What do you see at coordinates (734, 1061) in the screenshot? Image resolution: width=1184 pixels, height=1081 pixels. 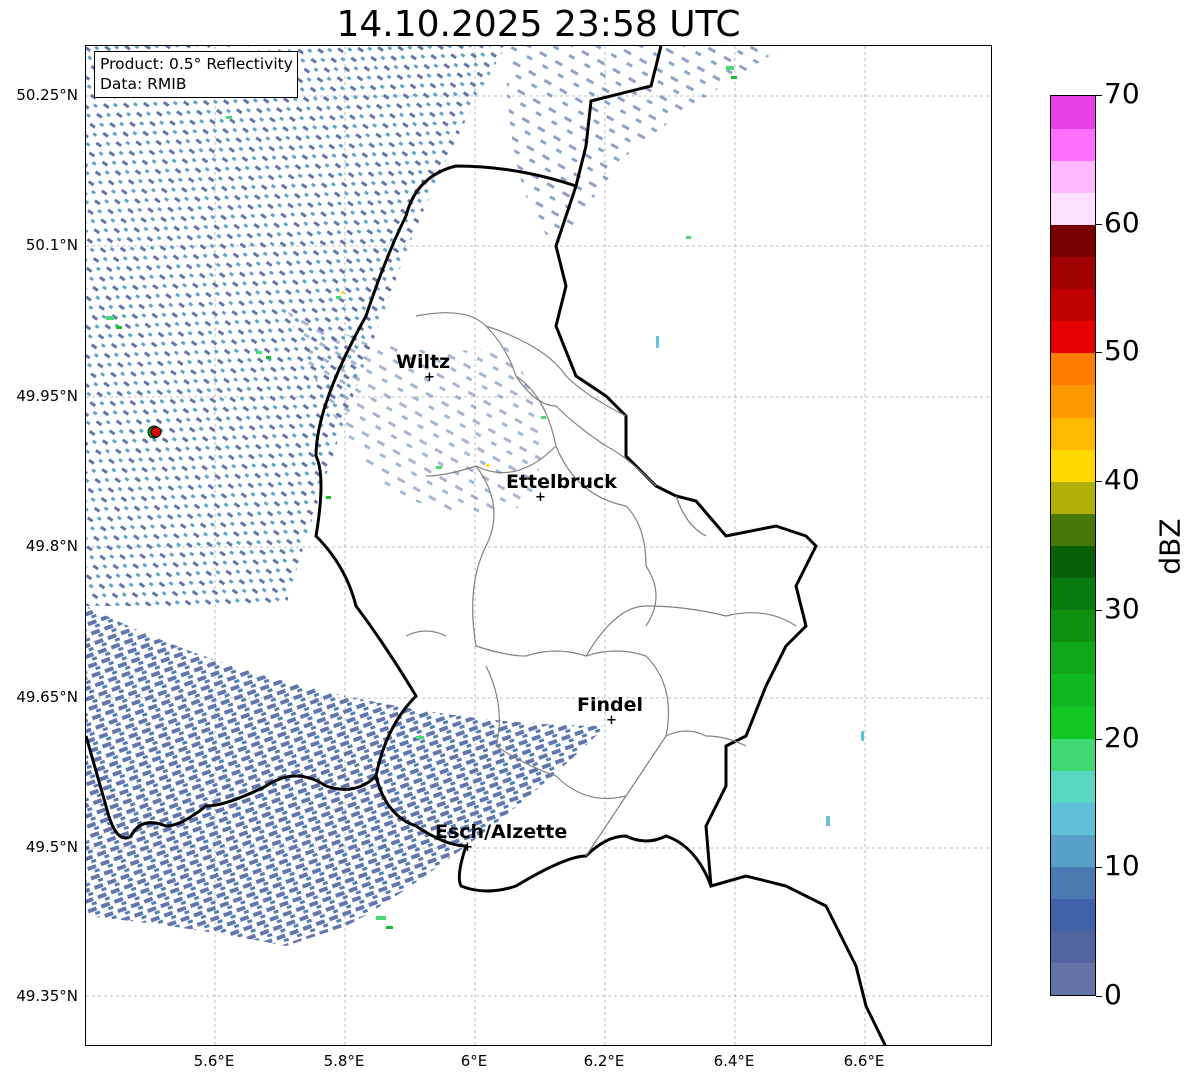 I see `lon-label: 6.4°E` at bounding box center [734, 1061].